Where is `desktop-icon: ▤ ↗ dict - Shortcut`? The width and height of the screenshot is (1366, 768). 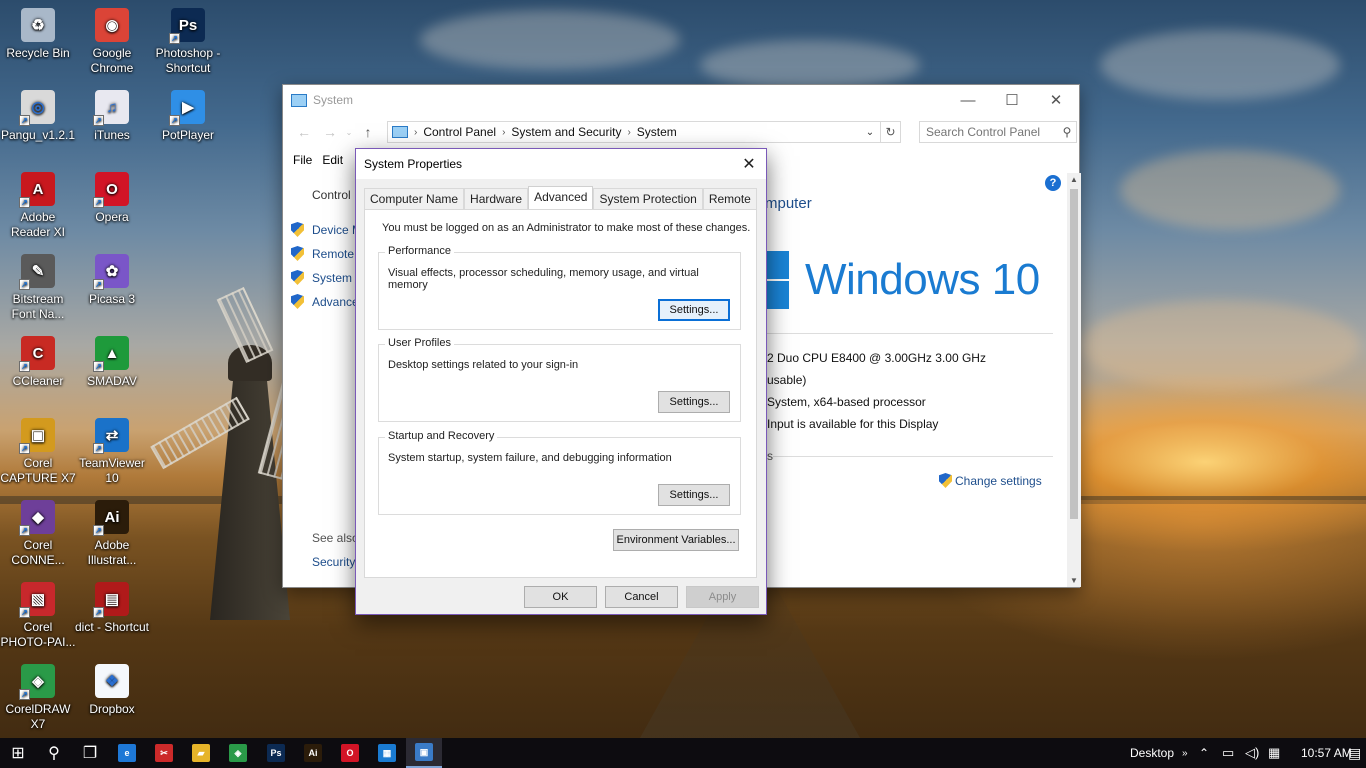
desktop-icon: ▤ ↗ dict - Shortcut is located at coordinates (112, 608).